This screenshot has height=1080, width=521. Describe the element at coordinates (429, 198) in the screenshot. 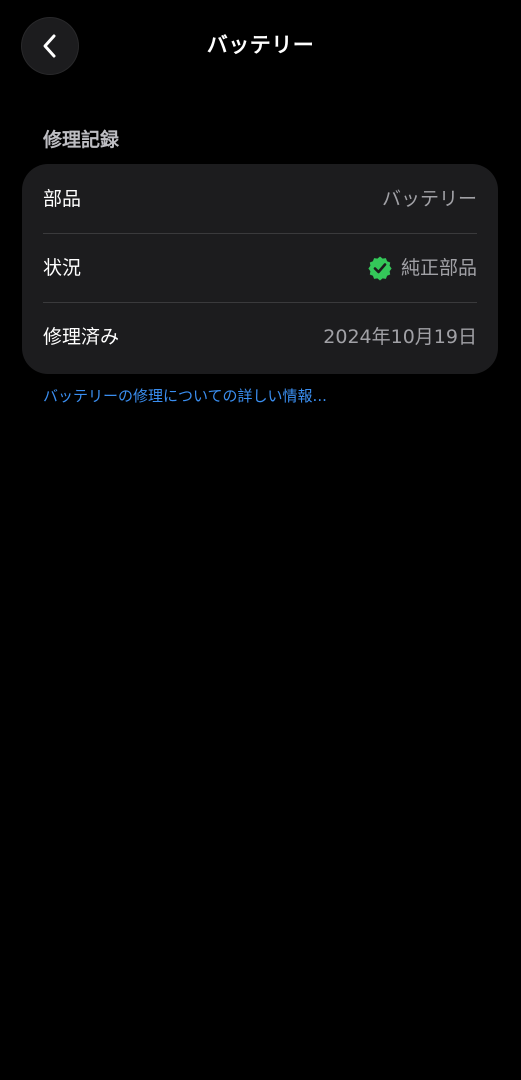

I see `row-value-part: バッテリー` at that location.